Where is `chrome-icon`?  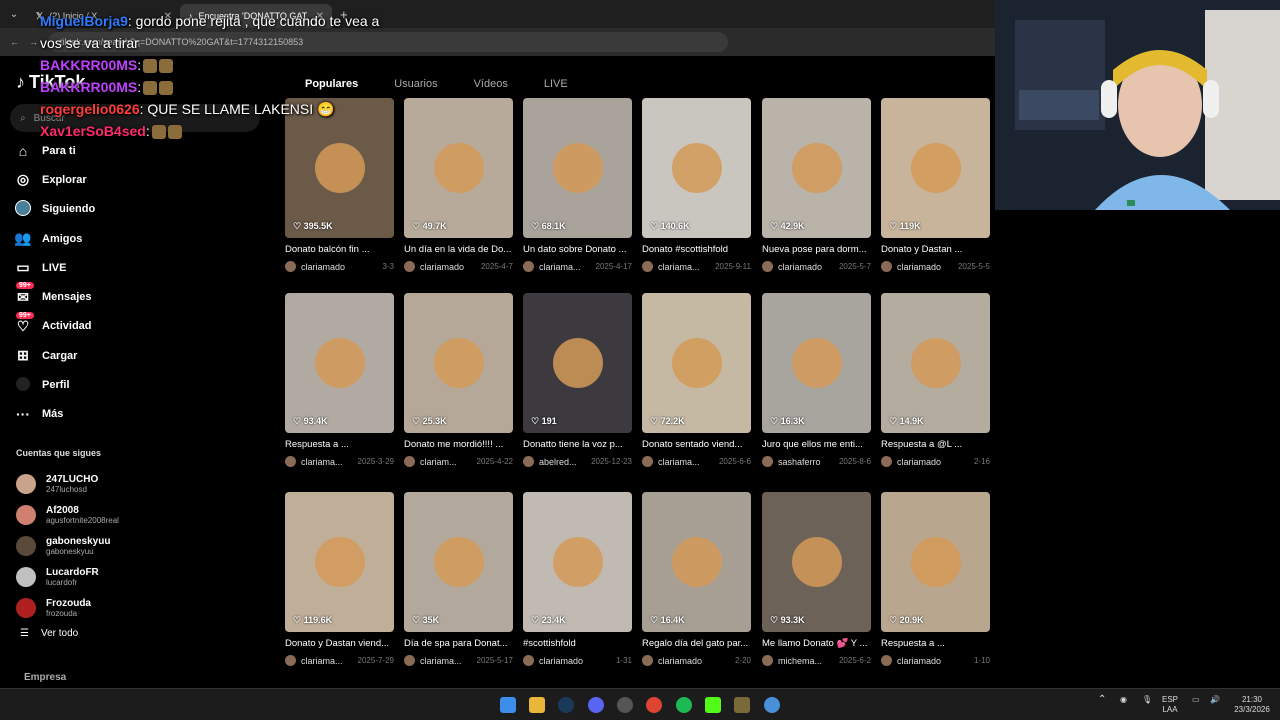
chrome-icon is located at coordinates (654, 705).